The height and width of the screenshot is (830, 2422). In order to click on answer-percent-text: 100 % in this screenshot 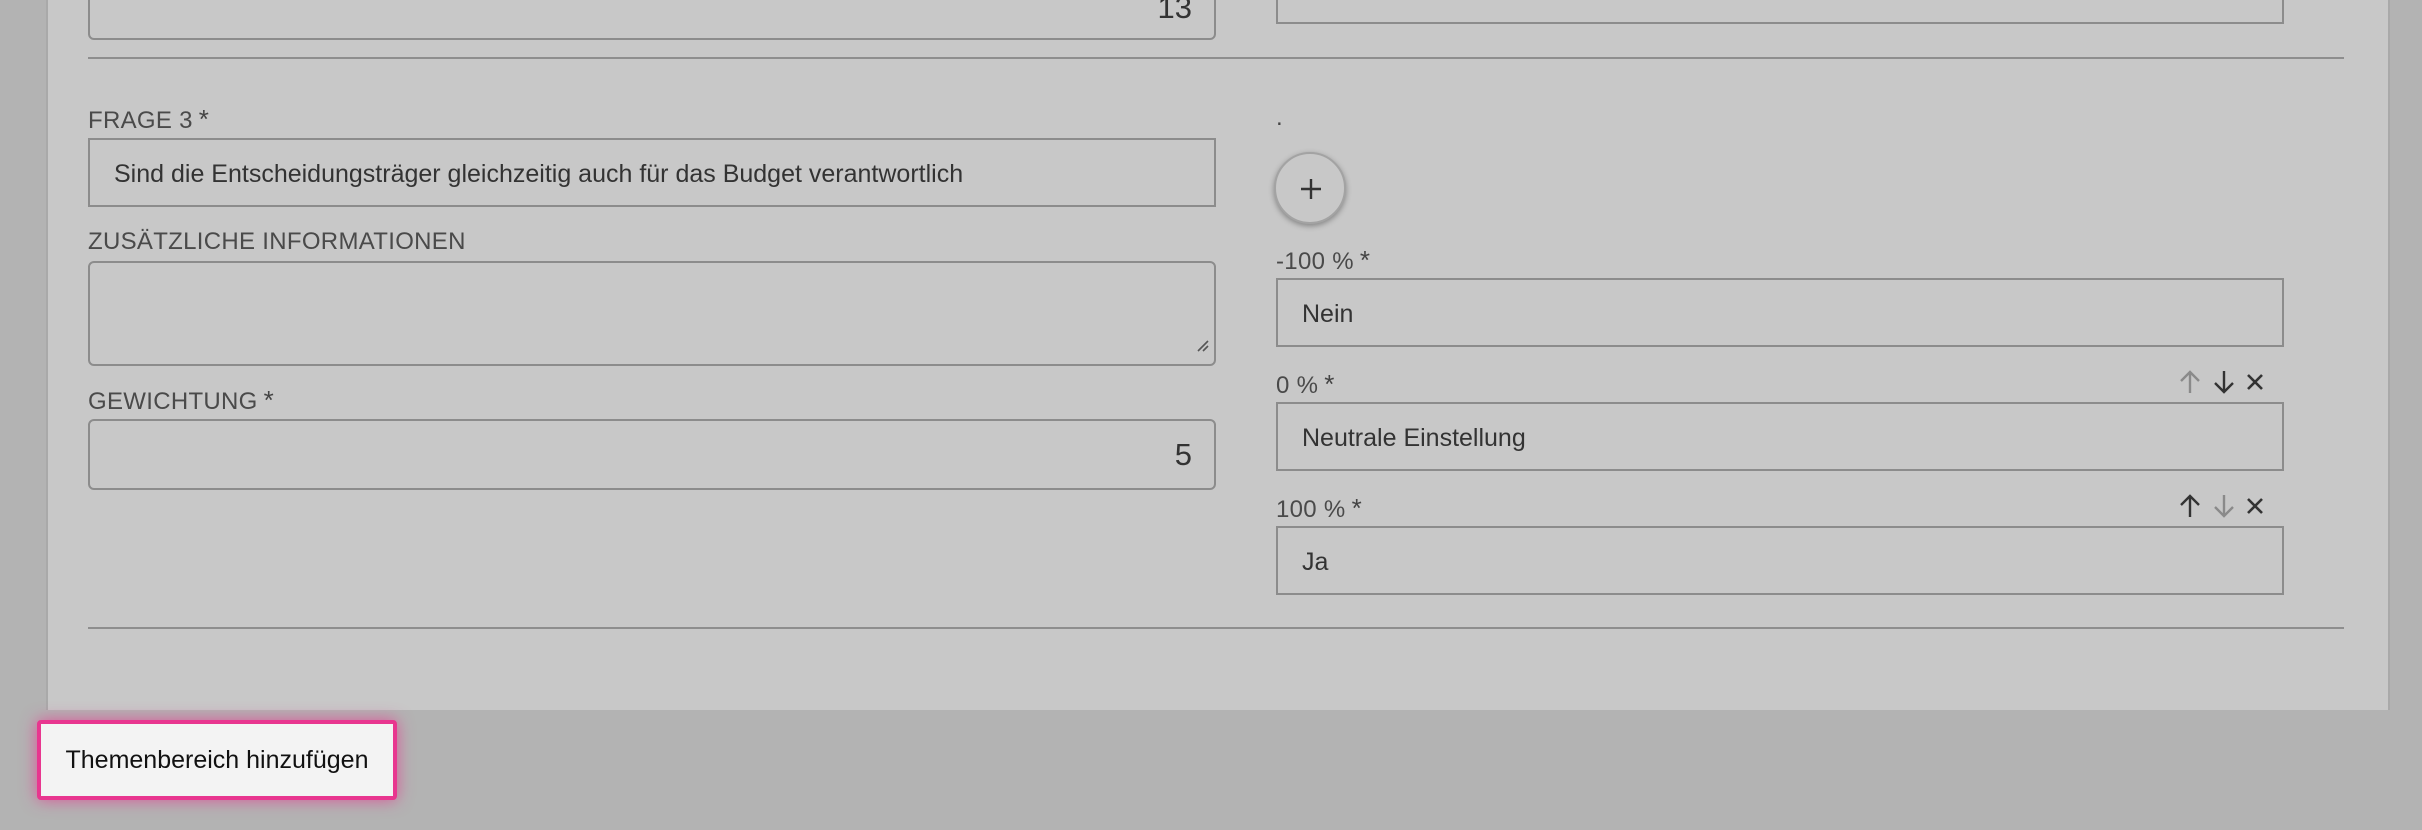, I will do `click(1311, 509)`.